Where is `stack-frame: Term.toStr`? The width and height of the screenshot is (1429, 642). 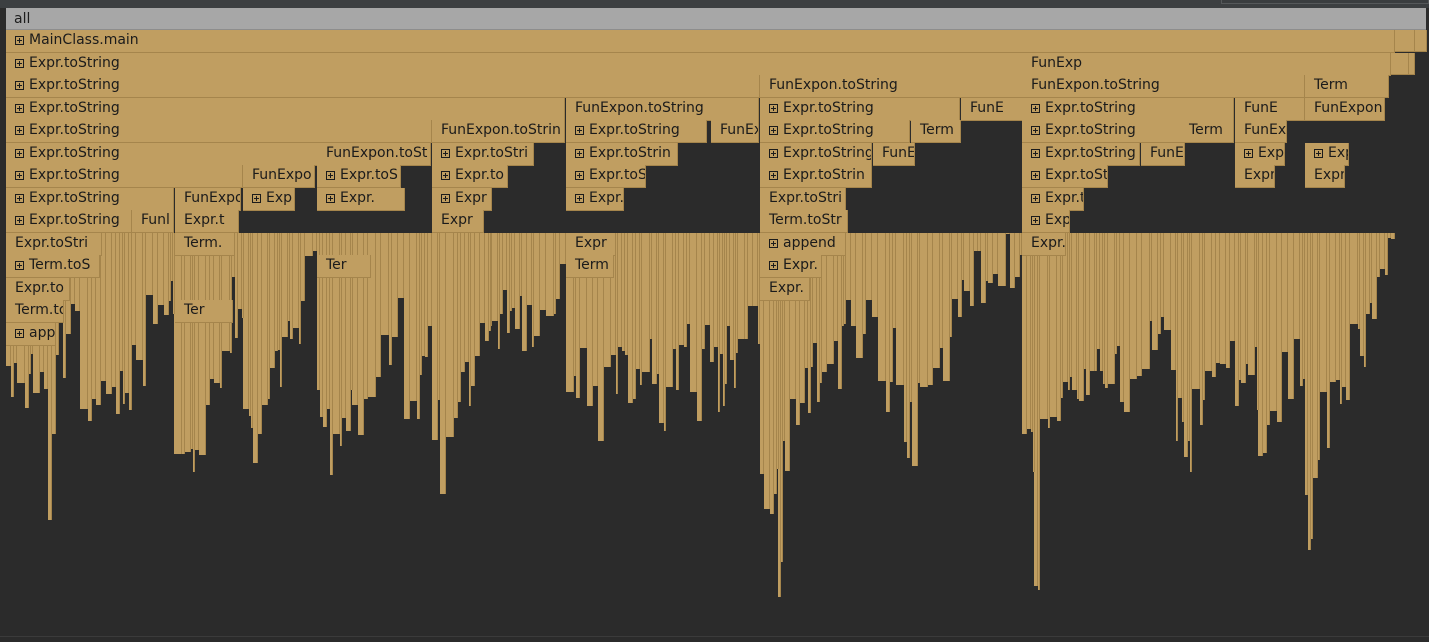
stack-frame: Term.toStr is located at coordinates (804, 221).